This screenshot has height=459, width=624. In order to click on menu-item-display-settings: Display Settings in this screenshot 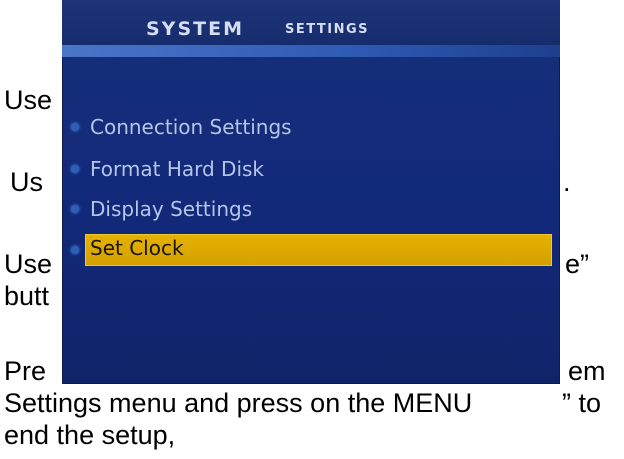, I will do `click(311, 210)`.